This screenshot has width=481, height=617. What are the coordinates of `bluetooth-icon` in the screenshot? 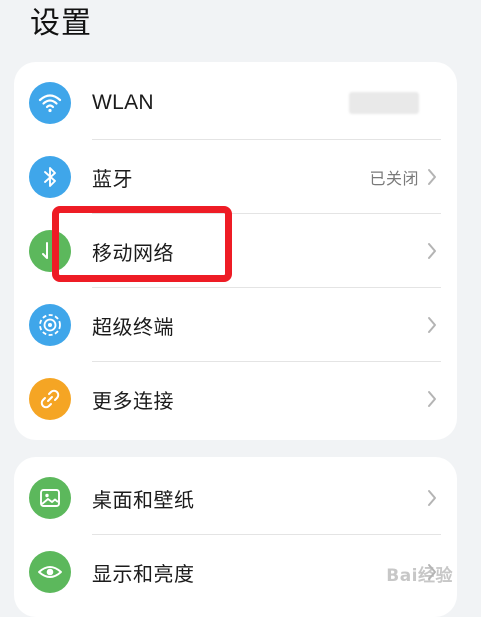 It's located at (50, 177).